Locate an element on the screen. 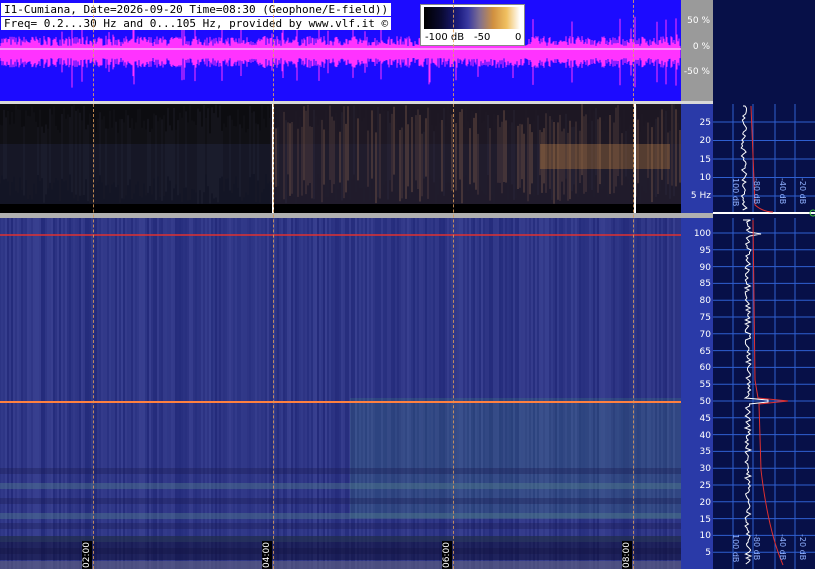  low-freq-tick: 15 is located at coordinates (705, 160).